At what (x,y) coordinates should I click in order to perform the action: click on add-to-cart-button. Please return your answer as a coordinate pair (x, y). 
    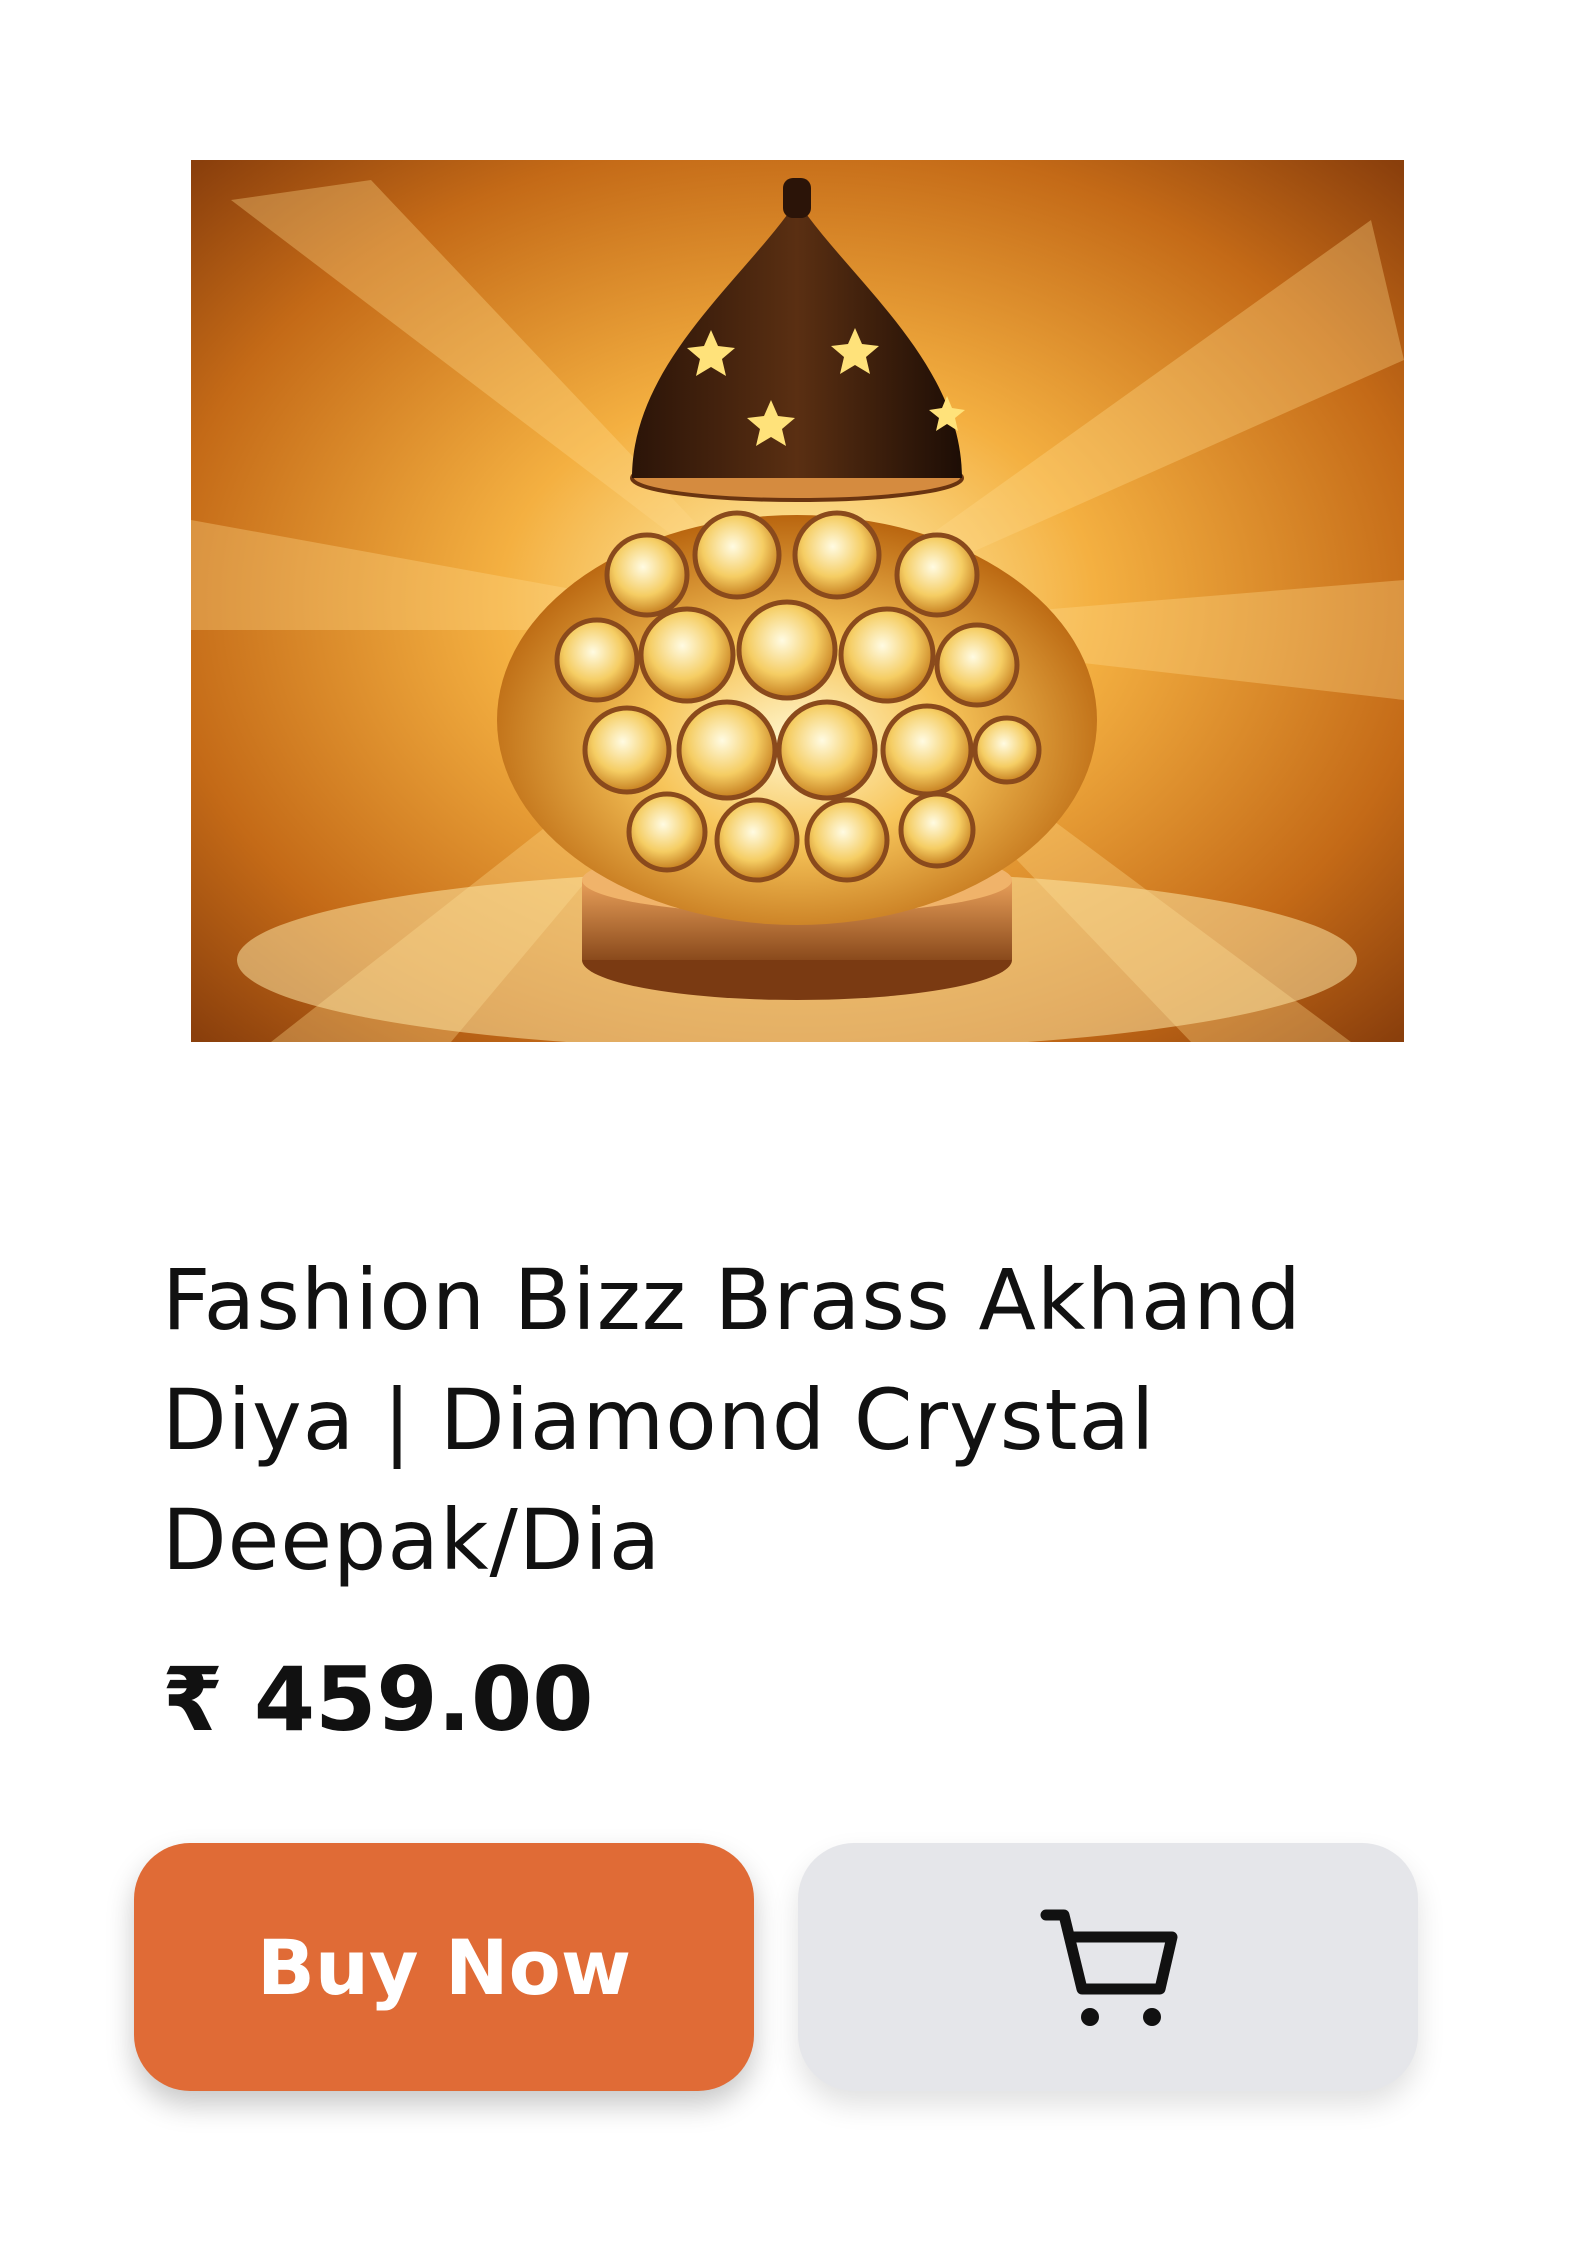
    Looking at the image, I should click on (1108, 1967).